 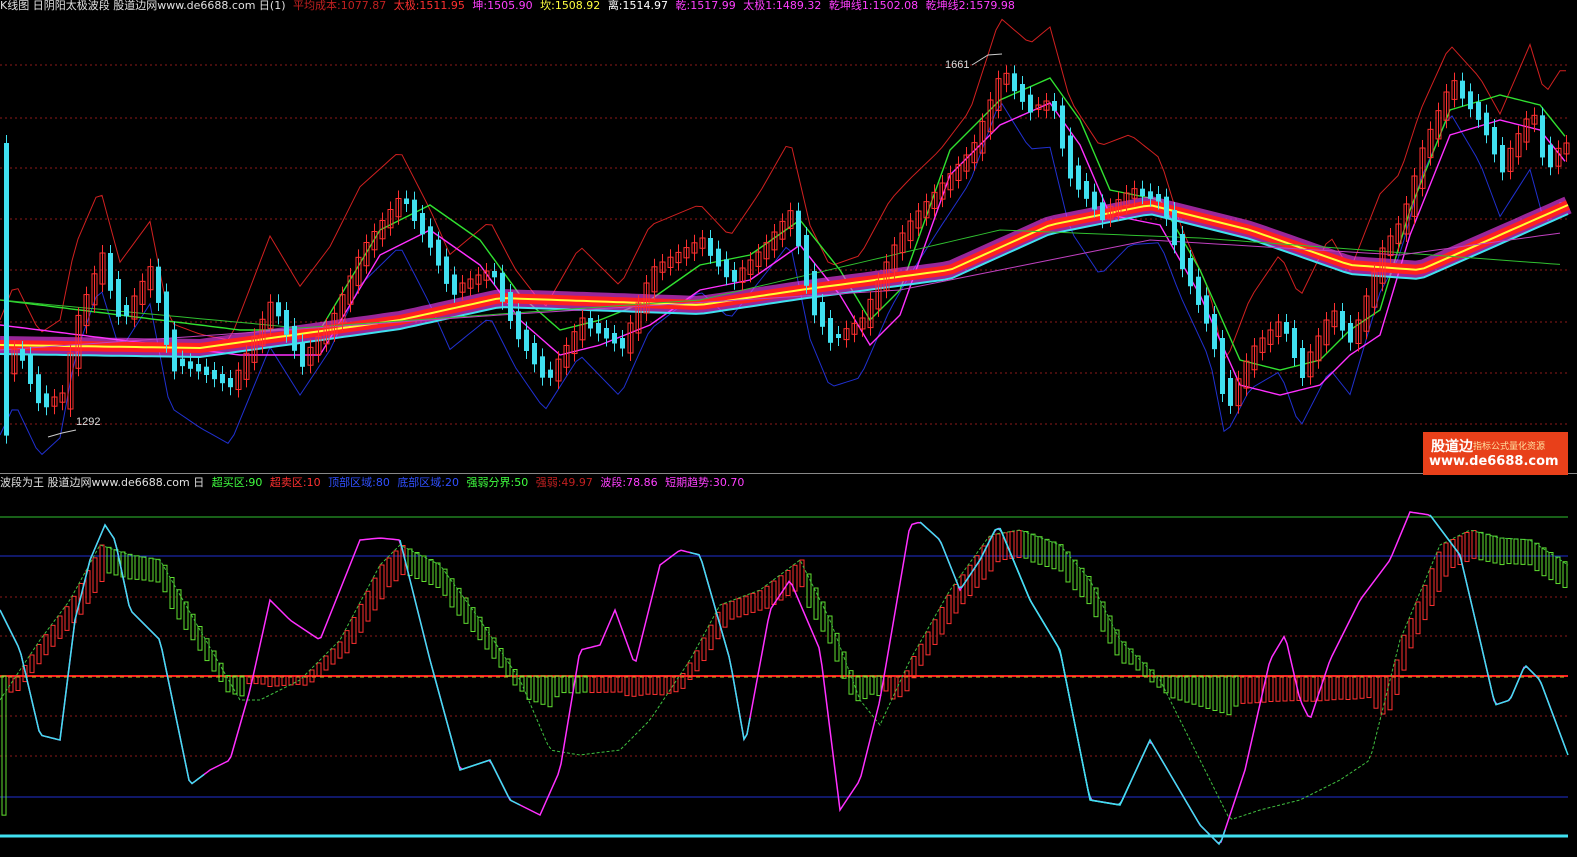 What do you see at coordinates (705, 482) in the screenshot?
I see `indicator-short-trend: 短期趋势:30.70` at bounding box center [705, 482].